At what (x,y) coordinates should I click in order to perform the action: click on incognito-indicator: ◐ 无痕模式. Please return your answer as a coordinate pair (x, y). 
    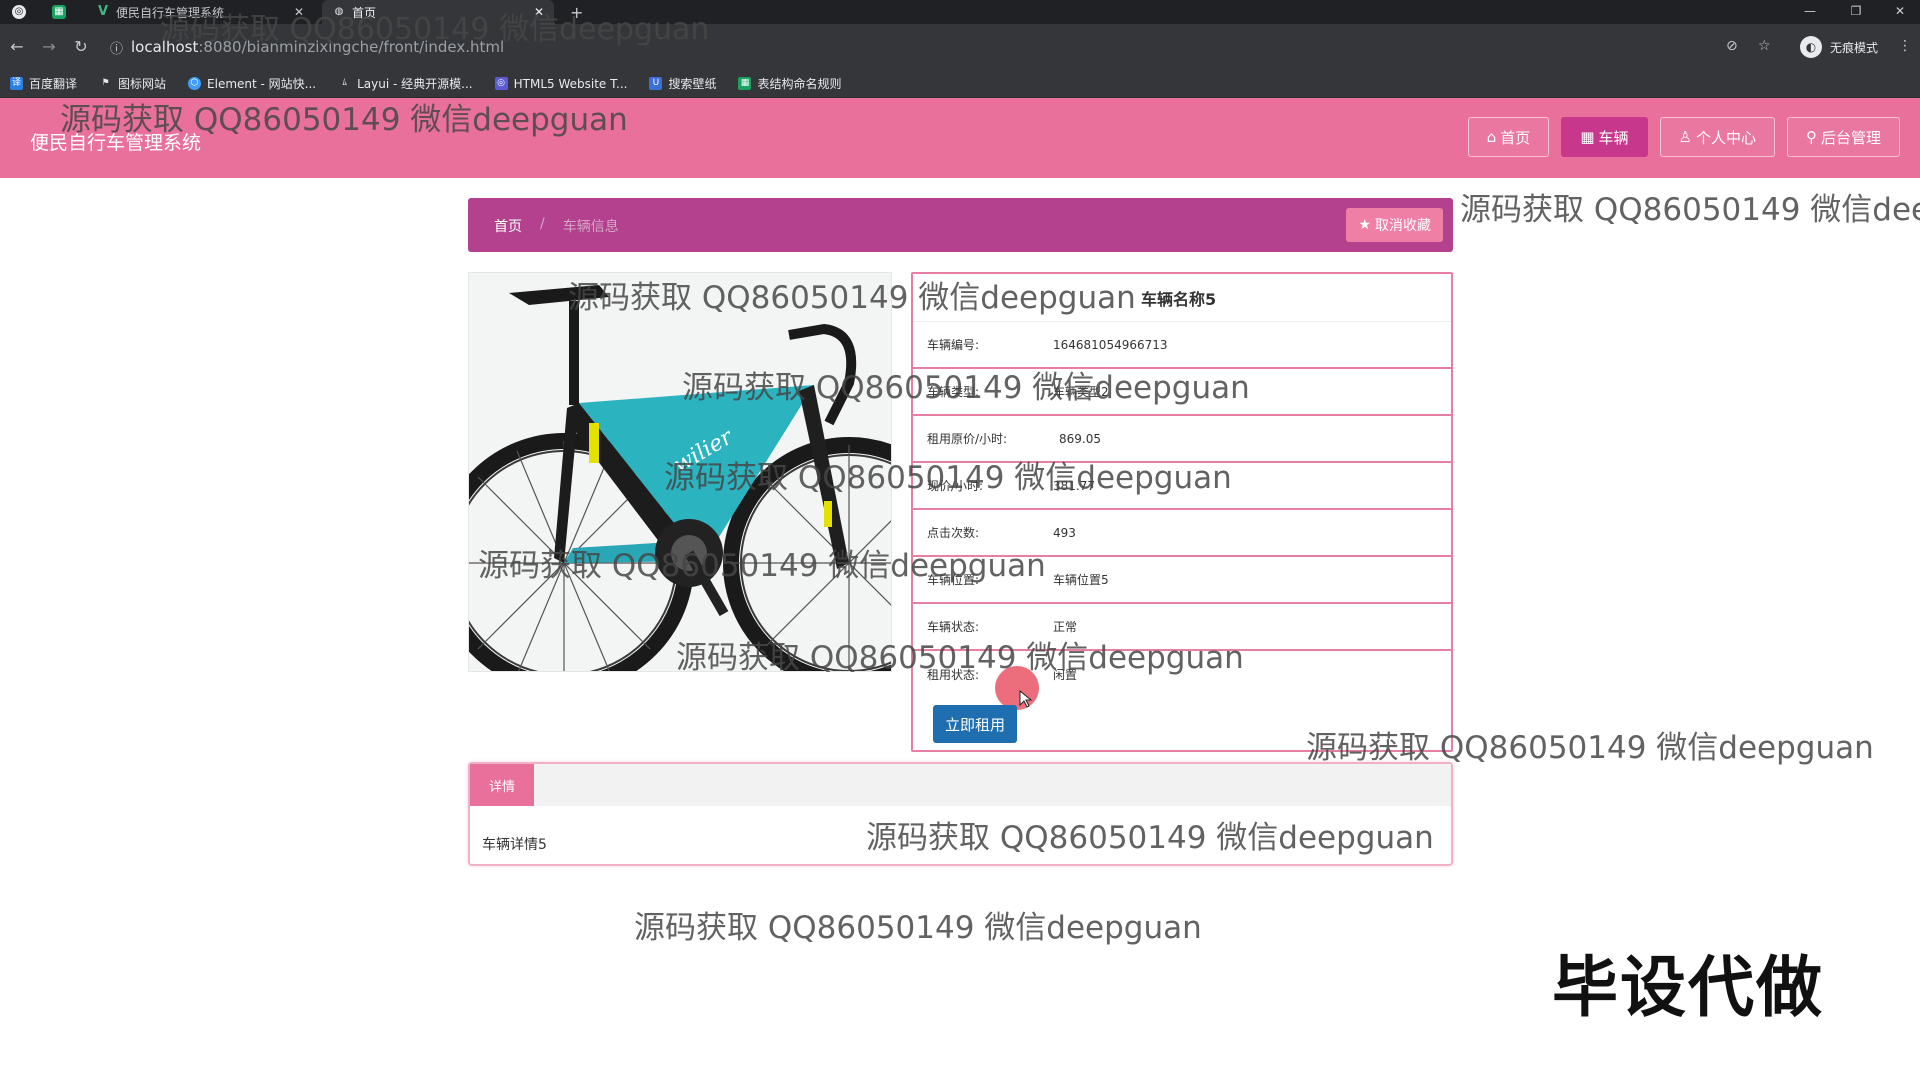
    Looking at the image, I should click on (1838, 47).